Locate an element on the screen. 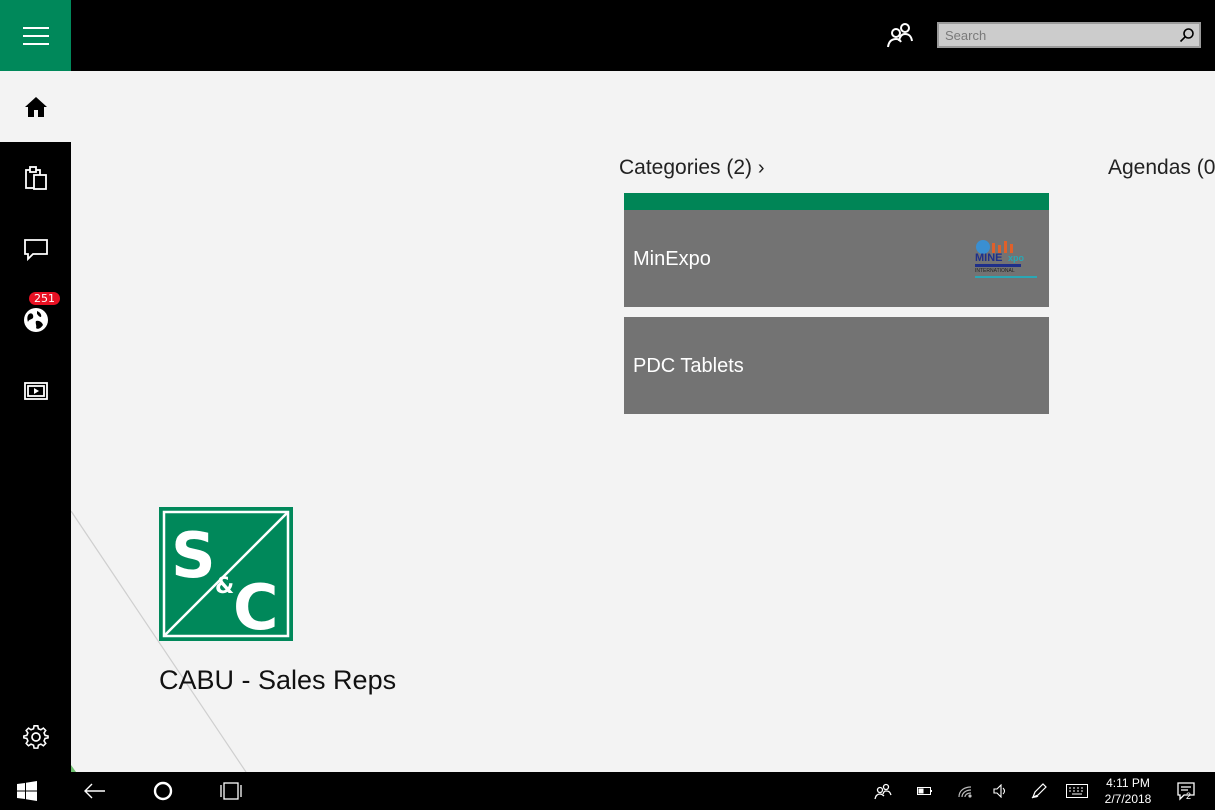 The height and width of the screenshot is (810, 1215). categories-title: Categories (2) is located at coordinates (686, 167).